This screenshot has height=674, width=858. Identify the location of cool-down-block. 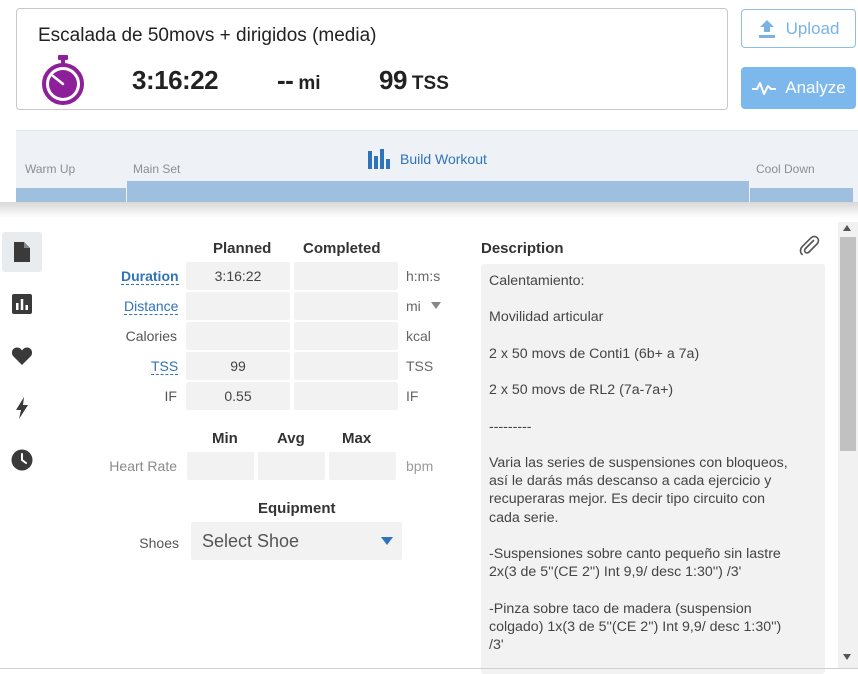
(801, 195).